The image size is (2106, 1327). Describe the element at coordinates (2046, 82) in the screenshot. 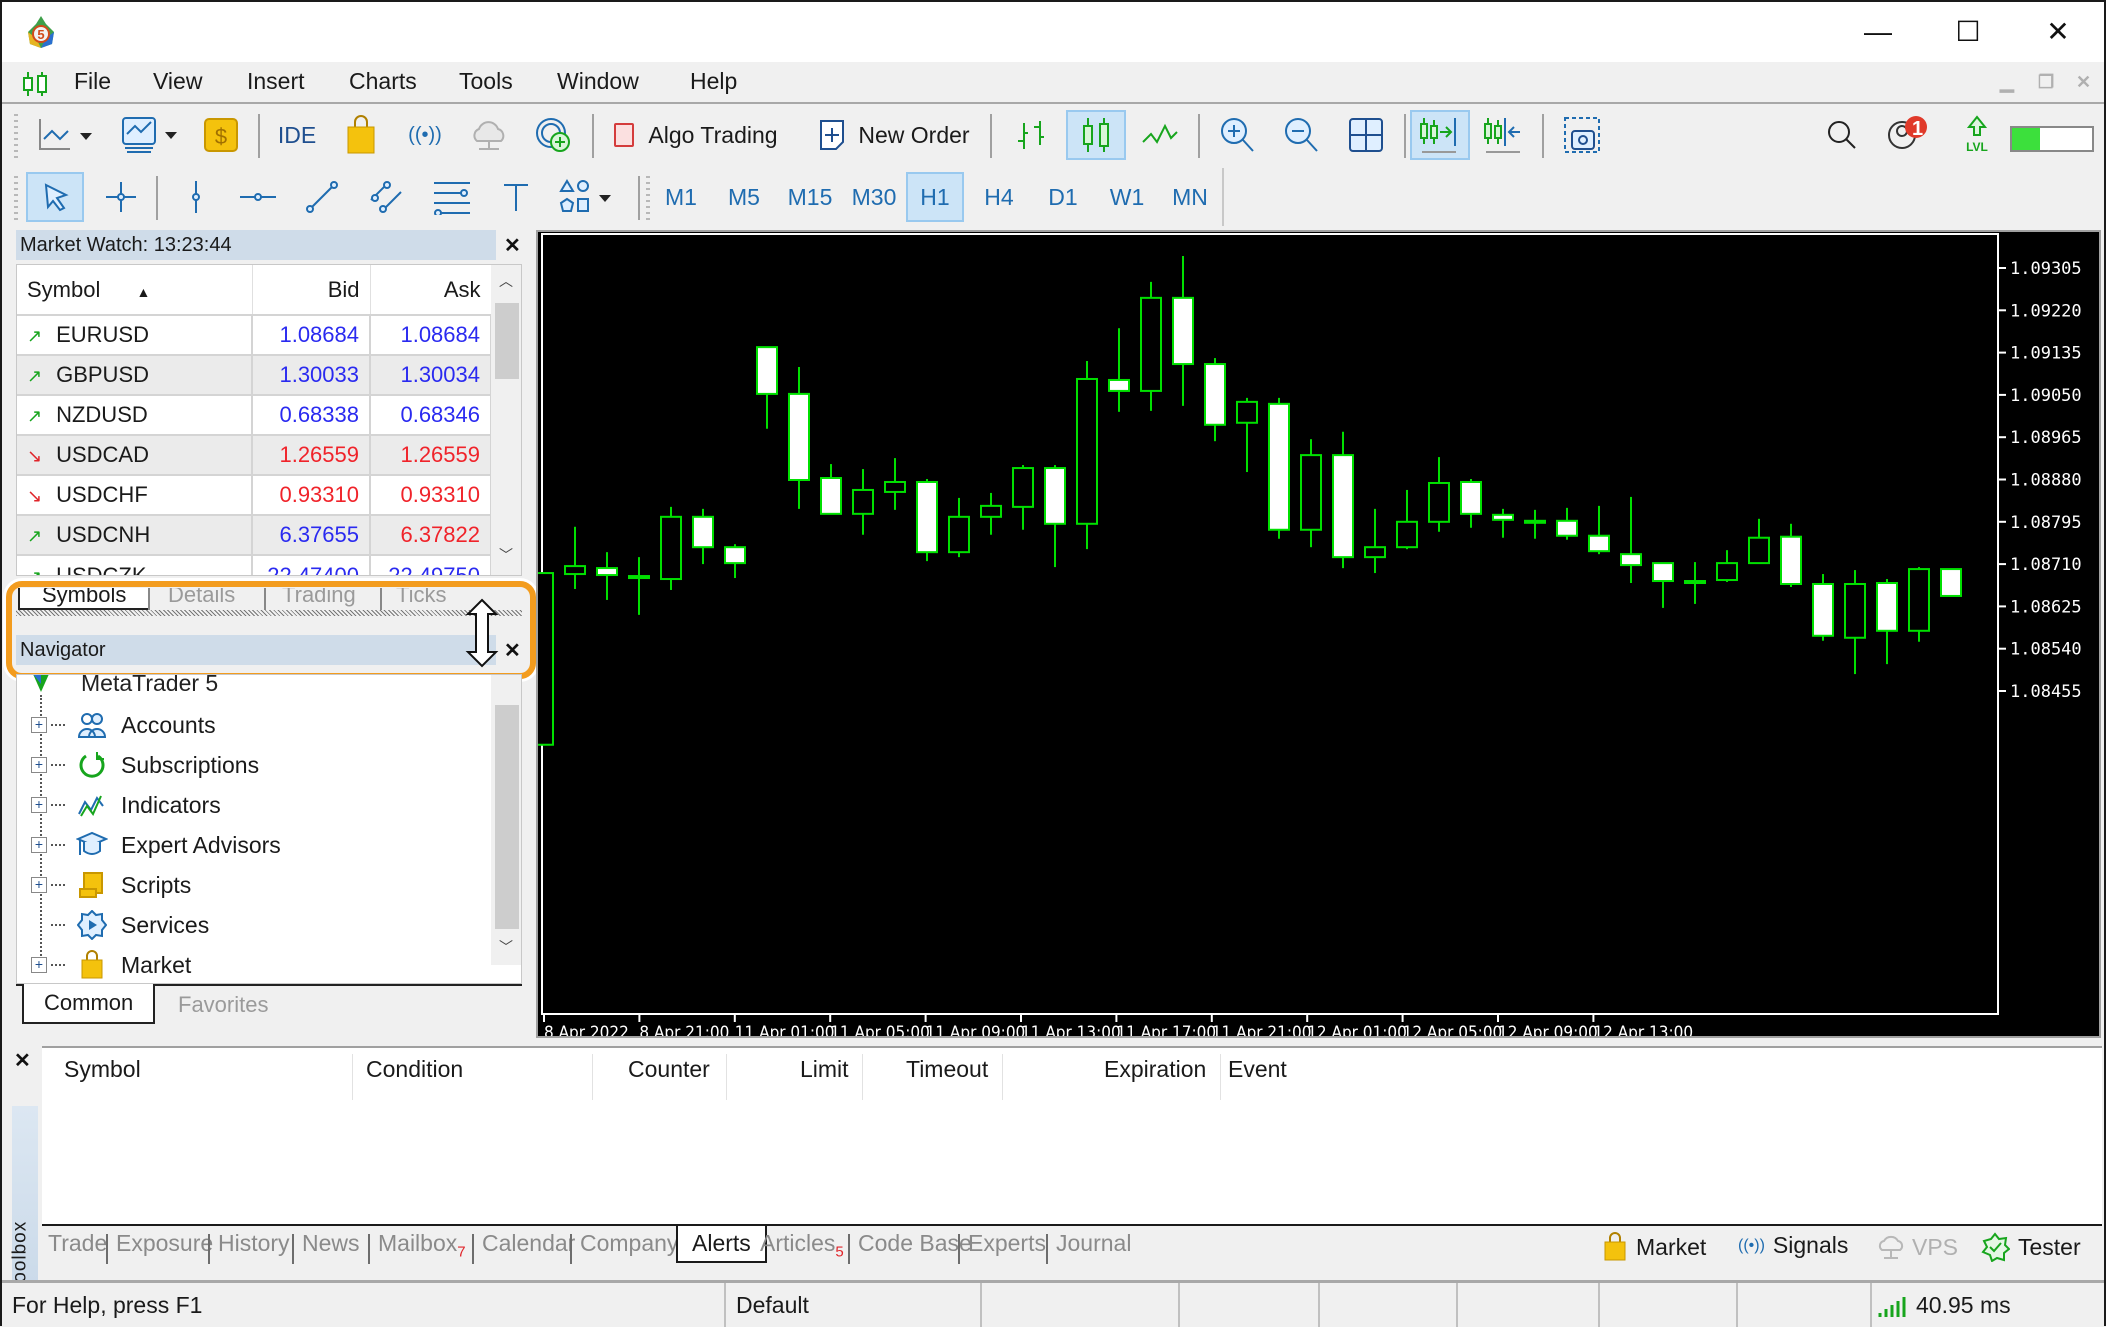

I see `mdi-restore-button: ❐` at that location.